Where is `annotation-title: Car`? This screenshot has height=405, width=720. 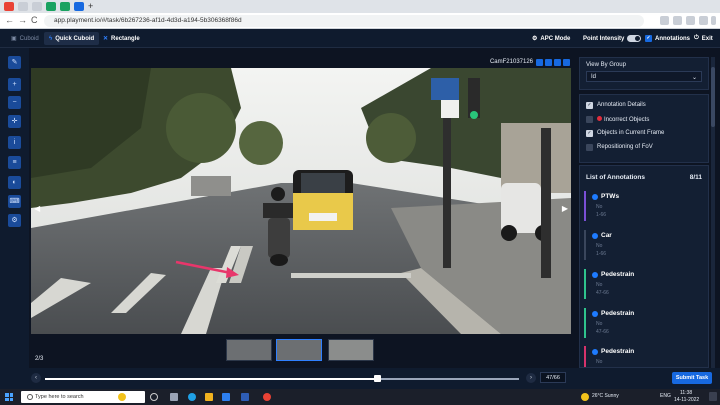
annotation-title: Car is located at coordinates (606, 235).